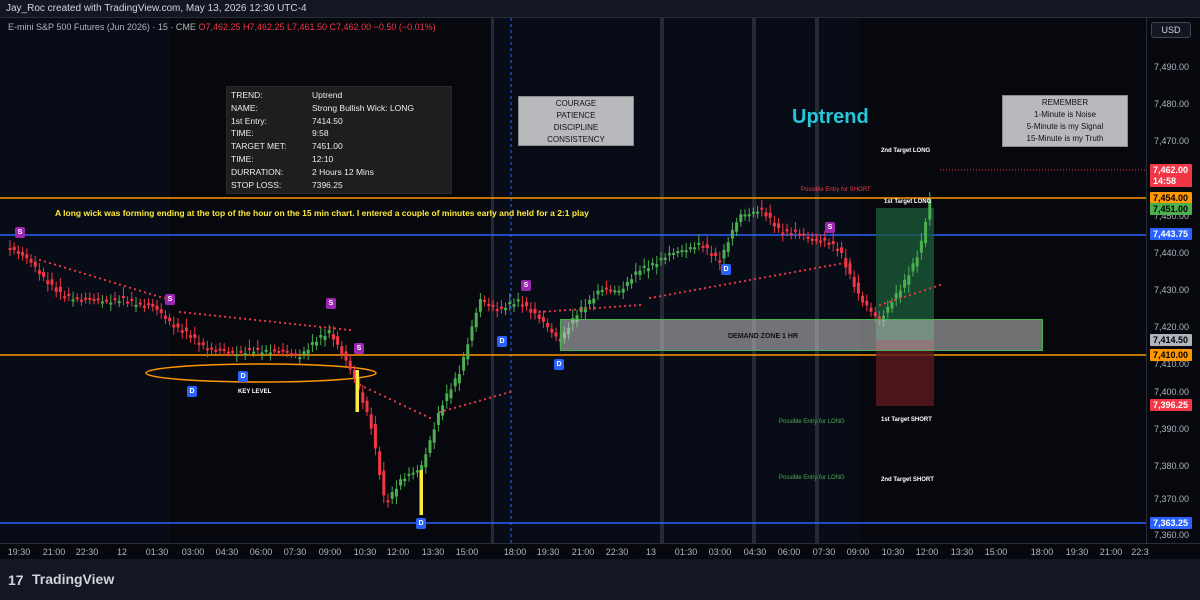 This screenshot has width=1200, height=600. I want to click on price-label-7451: 7,451.00, so click(1171, 209).